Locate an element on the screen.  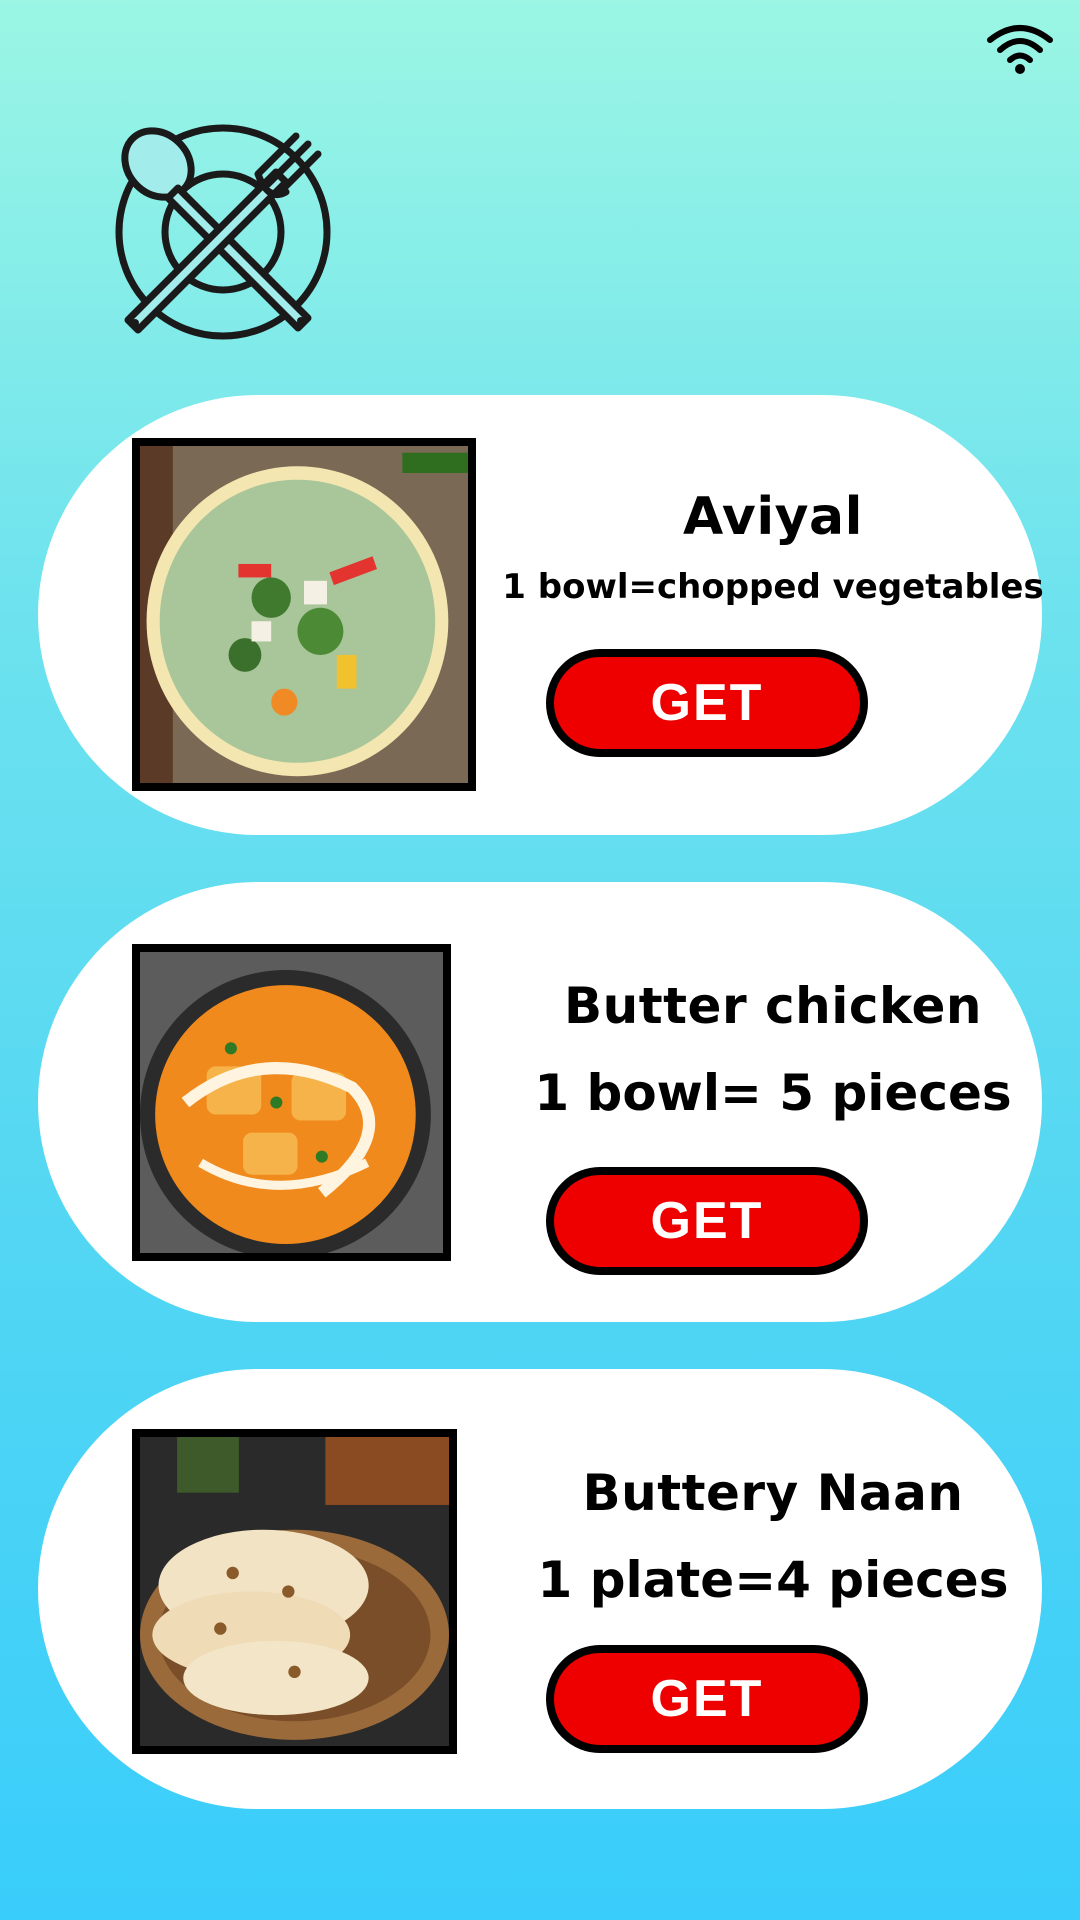
butter-chicken-photo is located at coordinates (291, 1102).